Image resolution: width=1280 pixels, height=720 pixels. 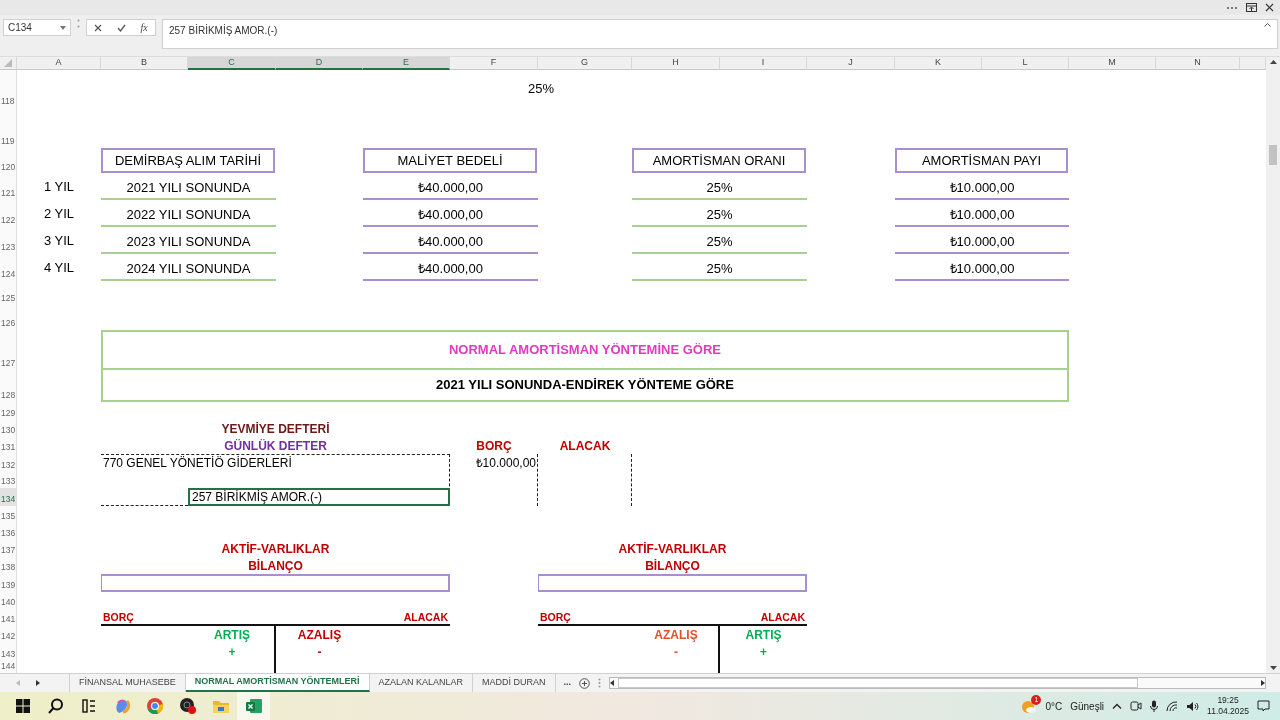 I want to click on column-header: D, so click(x=319, y=63).